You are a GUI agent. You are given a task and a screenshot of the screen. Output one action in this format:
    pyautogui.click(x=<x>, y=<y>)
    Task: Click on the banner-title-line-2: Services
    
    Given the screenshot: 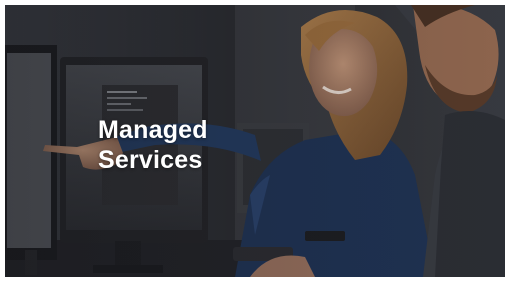 What is the action you would take?
    pyautogui.click(x=150, y=160)
    